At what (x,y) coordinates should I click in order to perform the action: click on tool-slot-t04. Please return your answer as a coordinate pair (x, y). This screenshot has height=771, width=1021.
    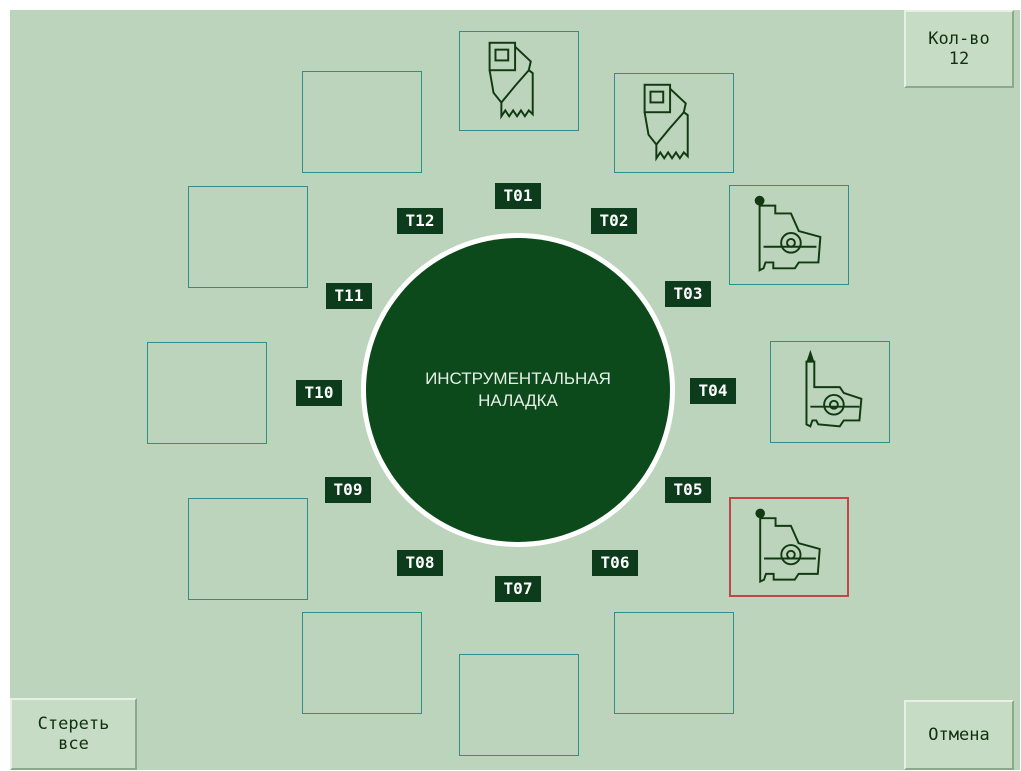
    Looking at the image, I should click on (830, 392).